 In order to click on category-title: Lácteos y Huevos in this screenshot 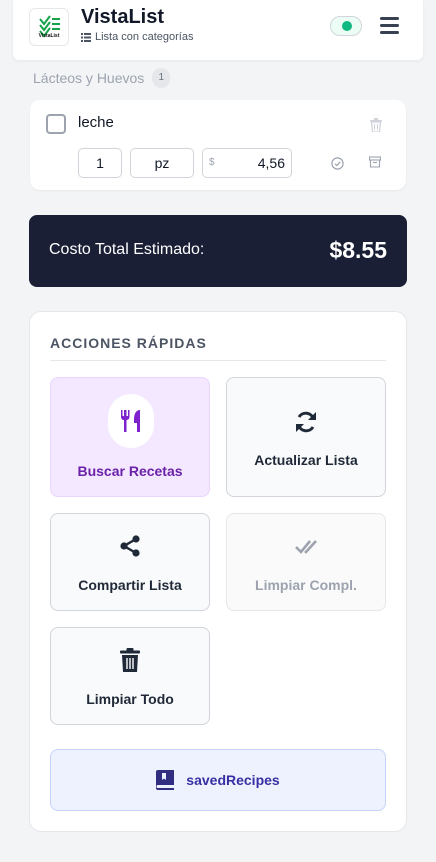, I will do `click(89, 78)`.